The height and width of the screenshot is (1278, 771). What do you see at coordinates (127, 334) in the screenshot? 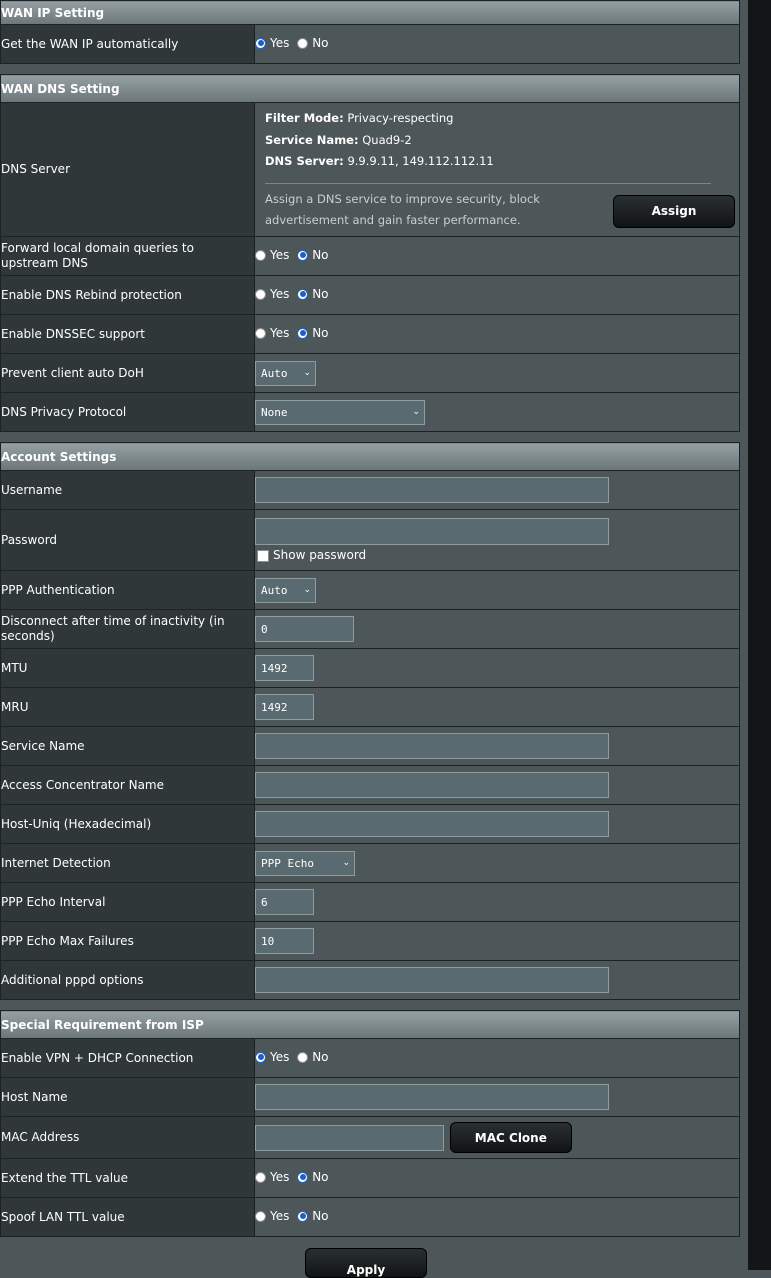
I see `dnssec-label: Enable DNSSEC support` at bounding box center [127, 334].